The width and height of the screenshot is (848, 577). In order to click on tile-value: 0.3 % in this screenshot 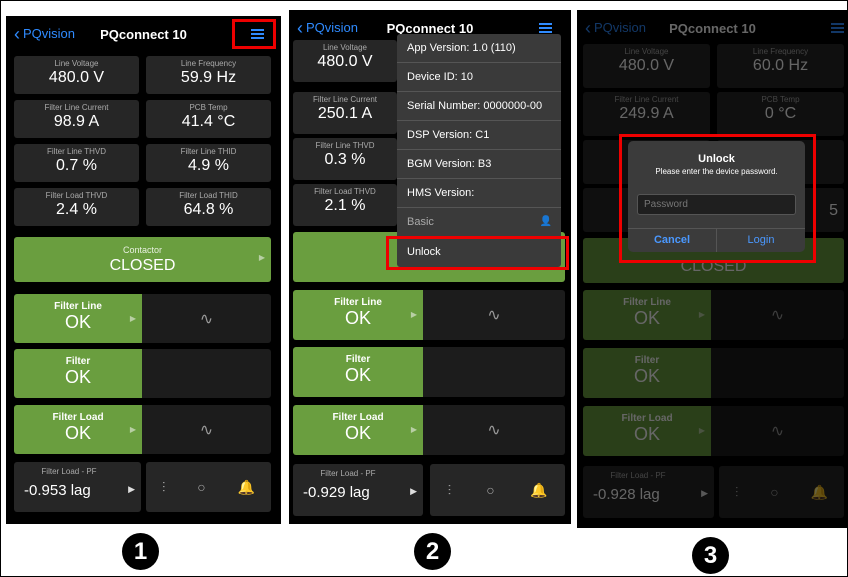, I will do `click(345, 159)`.